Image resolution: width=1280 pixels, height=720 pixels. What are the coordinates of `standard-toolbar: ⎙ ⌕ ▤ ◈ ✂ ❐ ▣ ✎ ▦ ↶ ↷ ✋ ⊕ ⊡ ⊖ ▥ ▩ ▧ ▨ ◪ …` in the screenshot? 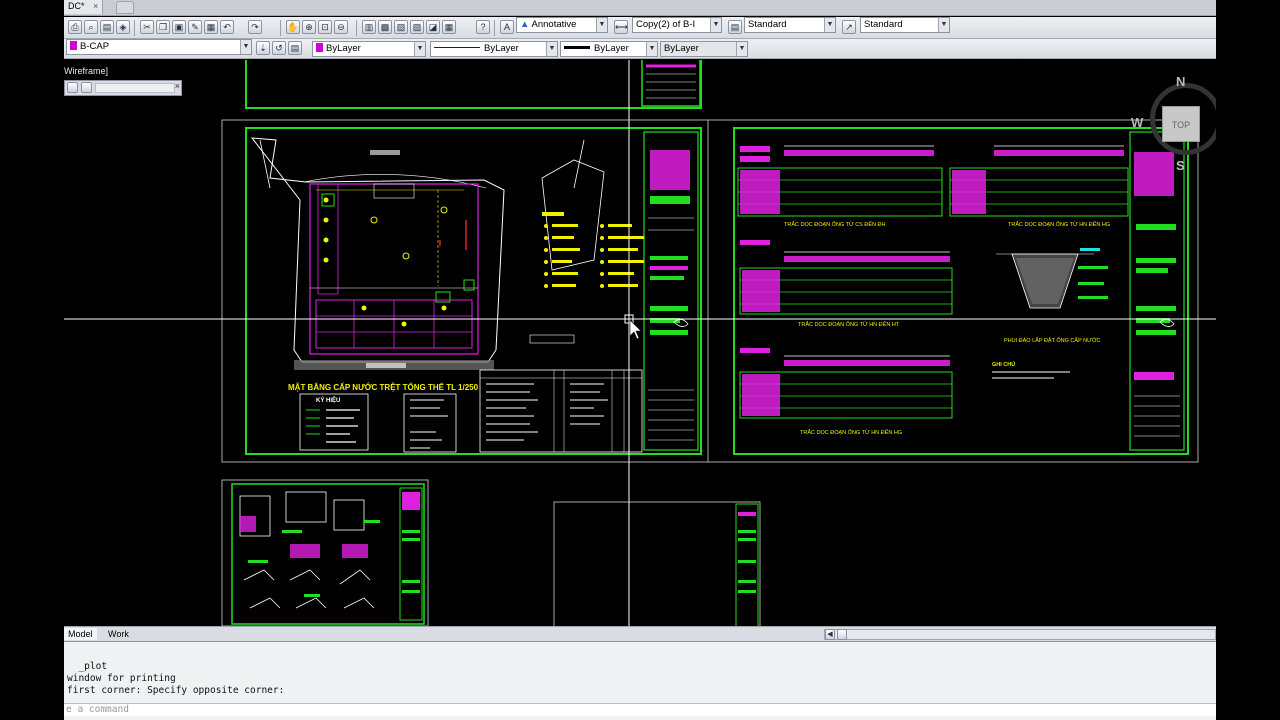 It's located at (640, 28).